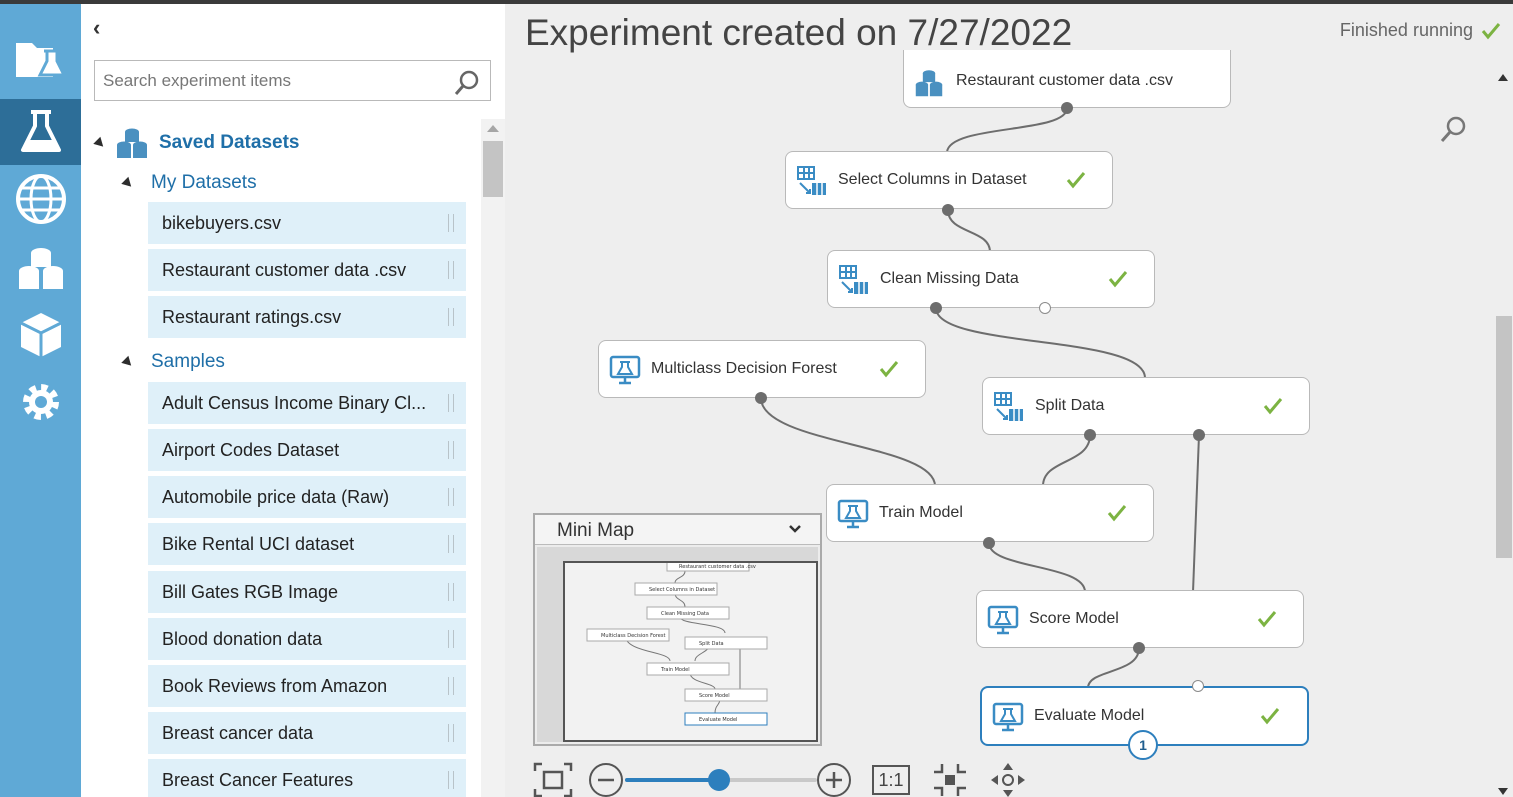  What do you see at coordinates (921, 512) in the screenshot?
I see `module-label: Train Model` at bounding box center [921, 512].